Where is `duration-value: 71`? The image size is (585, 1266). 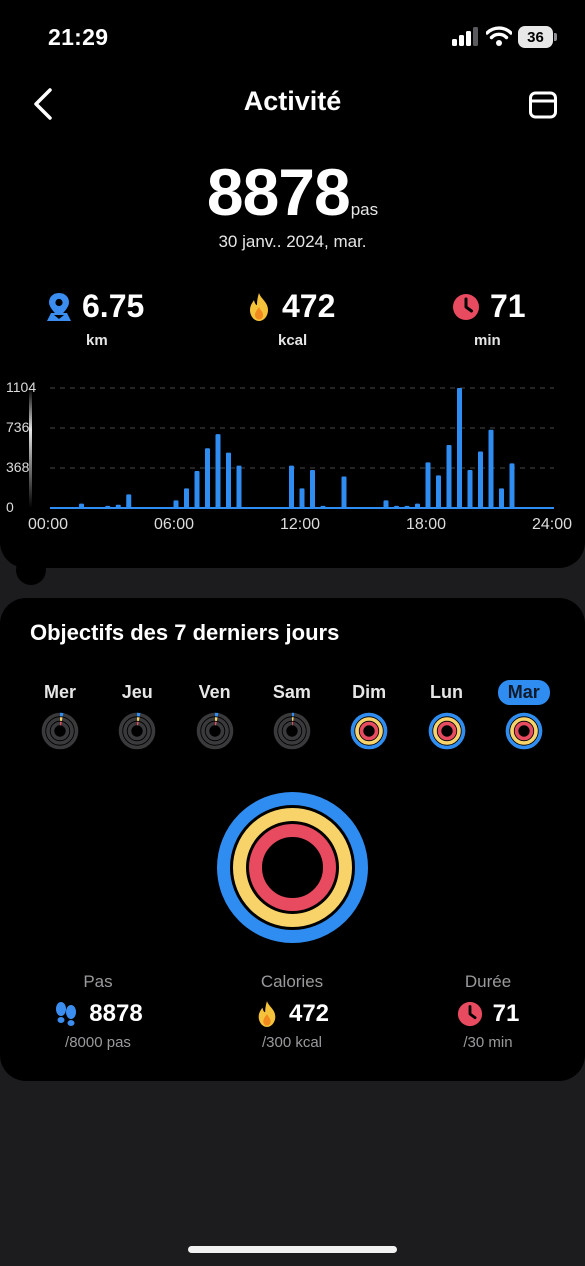 duration-value: 71 is located at coordinates (508, 306).